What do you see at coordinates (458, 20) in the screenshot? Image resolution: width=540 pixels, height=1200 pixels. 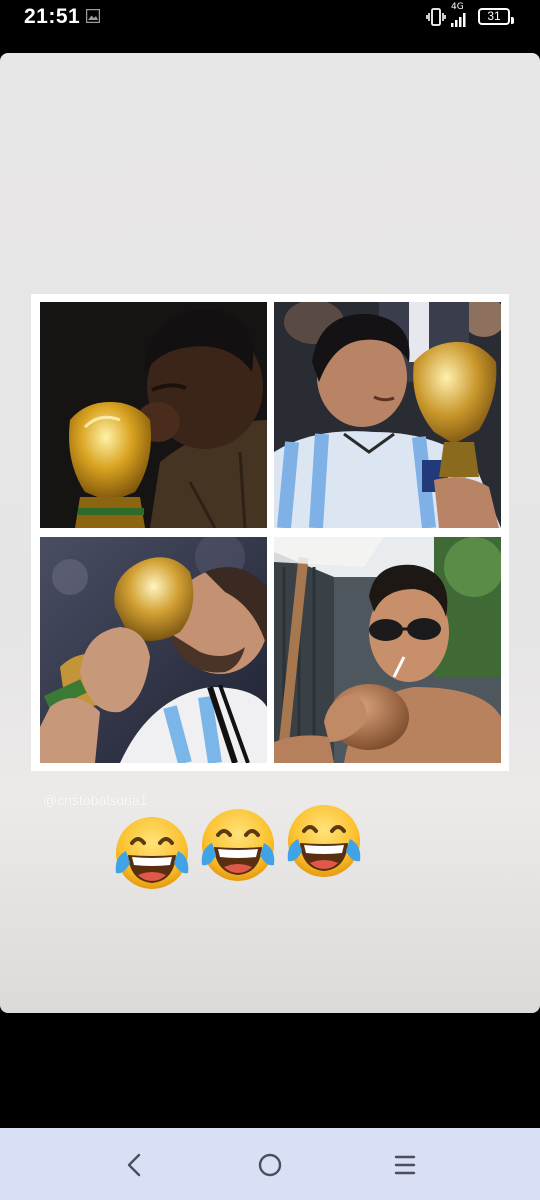 I see `signal-icon` at bounding box center [458, 20].